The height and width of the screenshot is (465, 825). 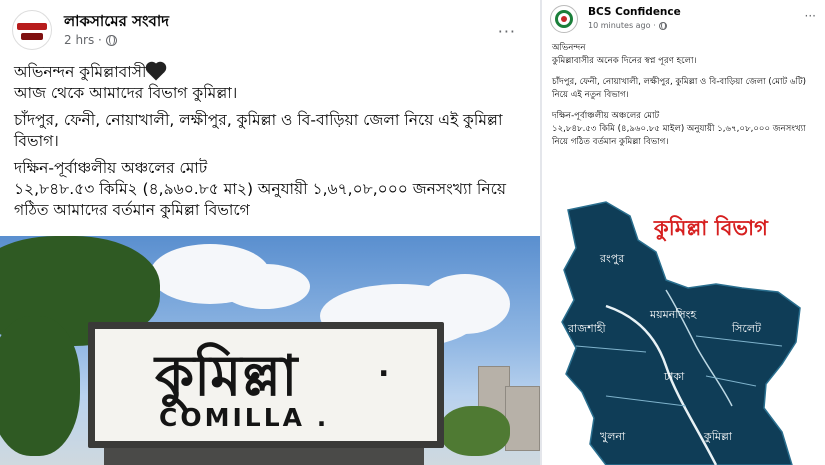 I want to click on map-label-rajshahi: রাজশাহী, so click(x=587, y=328).